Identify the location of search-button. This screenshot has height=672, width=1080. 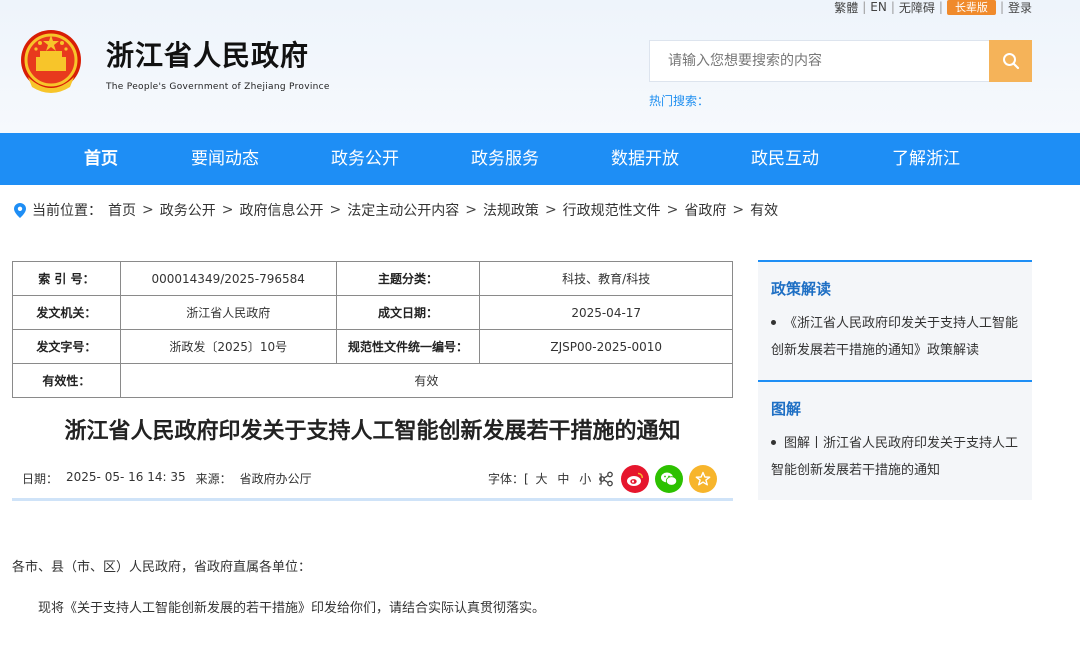
(1010, 61).